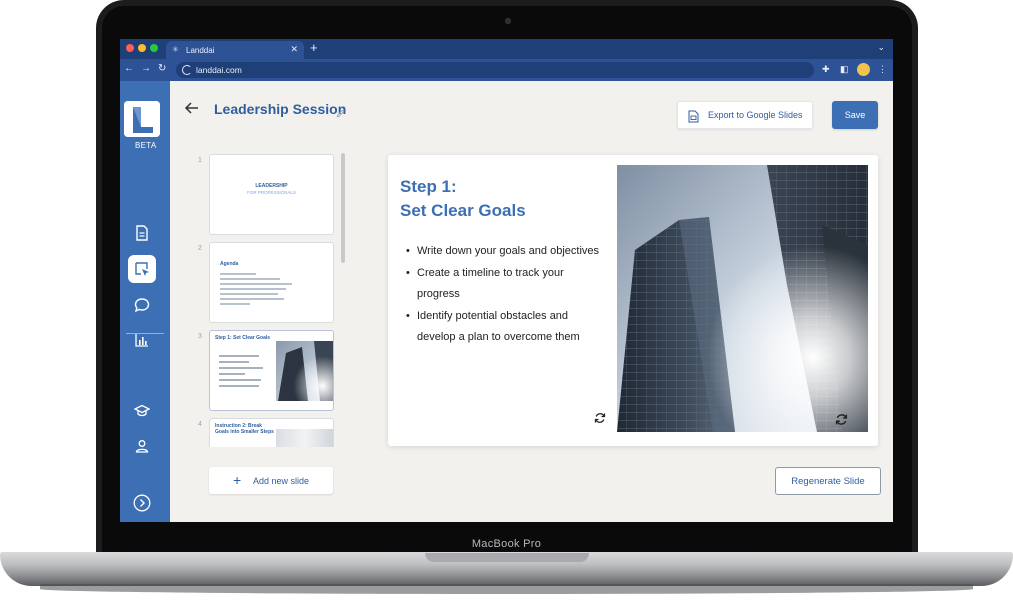 The width and height of the screenshot is (1013, 602). What do you see at coordinates (129, 68) in the screenshot?
I see `back-nav-icon: ←` at bounding box center [129, 68].